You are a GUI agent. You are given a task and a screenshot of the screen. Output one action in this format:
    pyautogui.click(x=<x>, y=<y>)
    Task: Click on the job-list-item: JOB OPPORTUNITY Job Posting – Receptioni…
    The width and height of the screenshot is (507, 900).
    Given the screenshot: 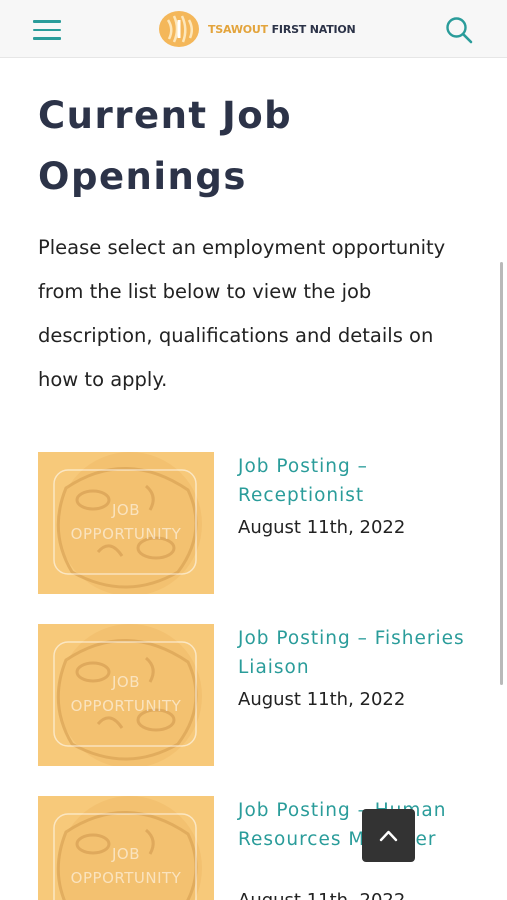 What is the action you would take?
    pyautogui.click(x=258, y=523)
    